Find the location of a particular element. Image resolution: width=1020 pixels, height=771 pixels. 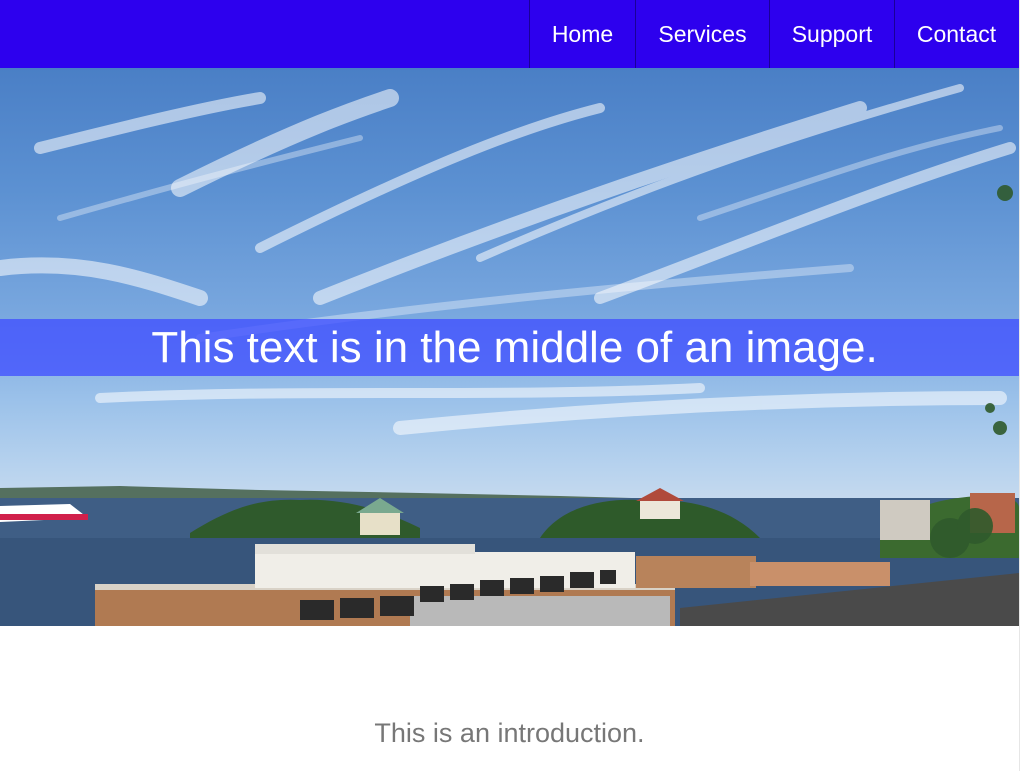

hero-caption: This text is in the middle of an image. is located at coordinates (509, 347).